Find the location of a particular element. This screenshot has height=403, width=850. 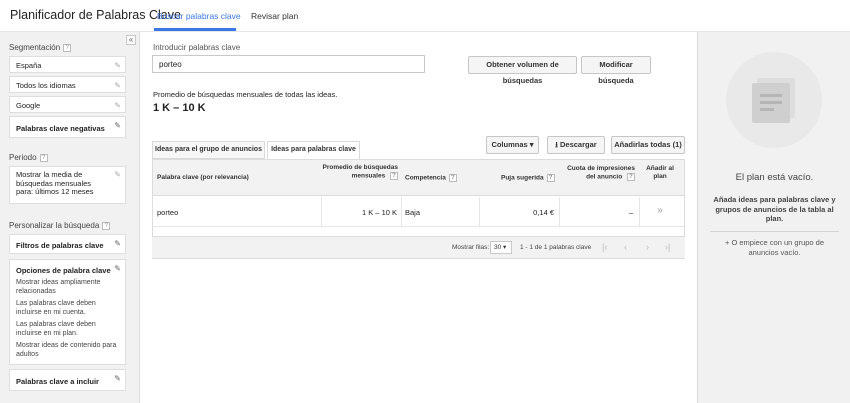

customize-title: Personalizar la búsqueda? is located at coordinates (60, 225).